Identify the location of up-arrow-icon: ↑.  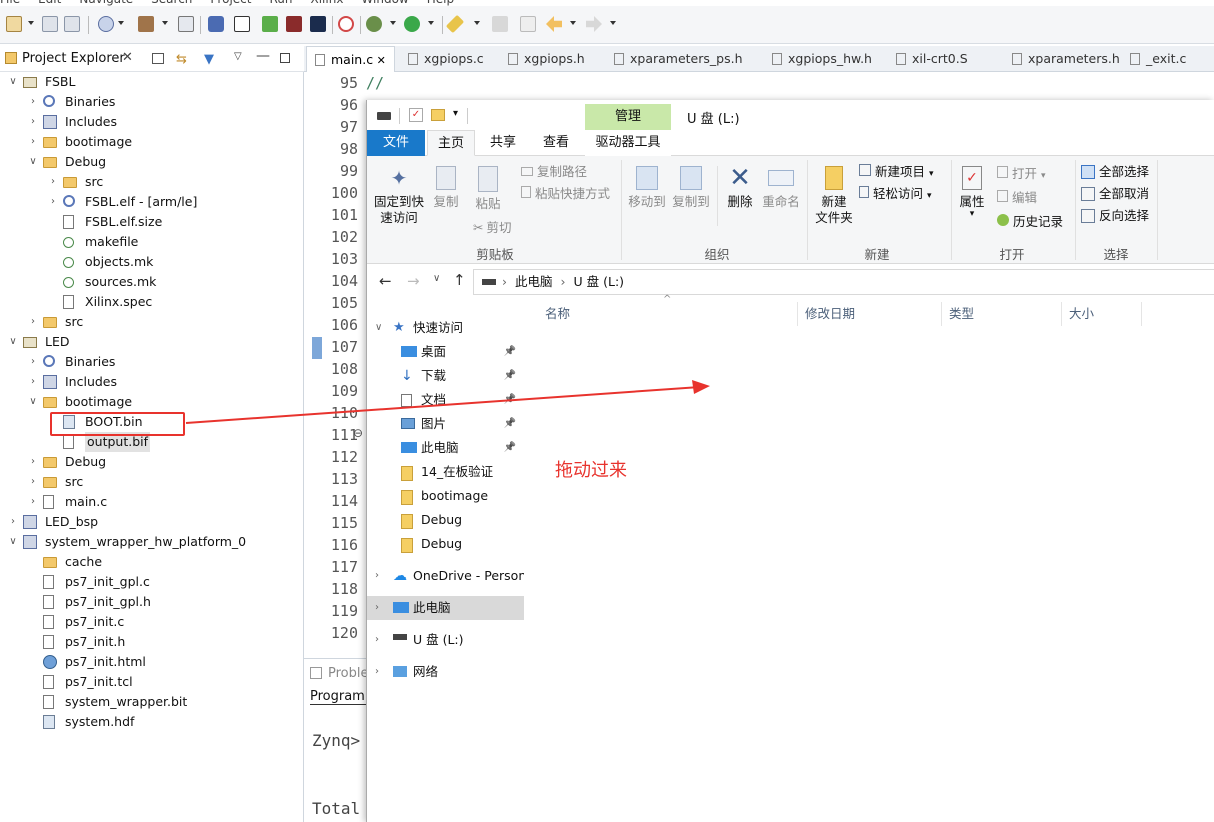
(459, 280).